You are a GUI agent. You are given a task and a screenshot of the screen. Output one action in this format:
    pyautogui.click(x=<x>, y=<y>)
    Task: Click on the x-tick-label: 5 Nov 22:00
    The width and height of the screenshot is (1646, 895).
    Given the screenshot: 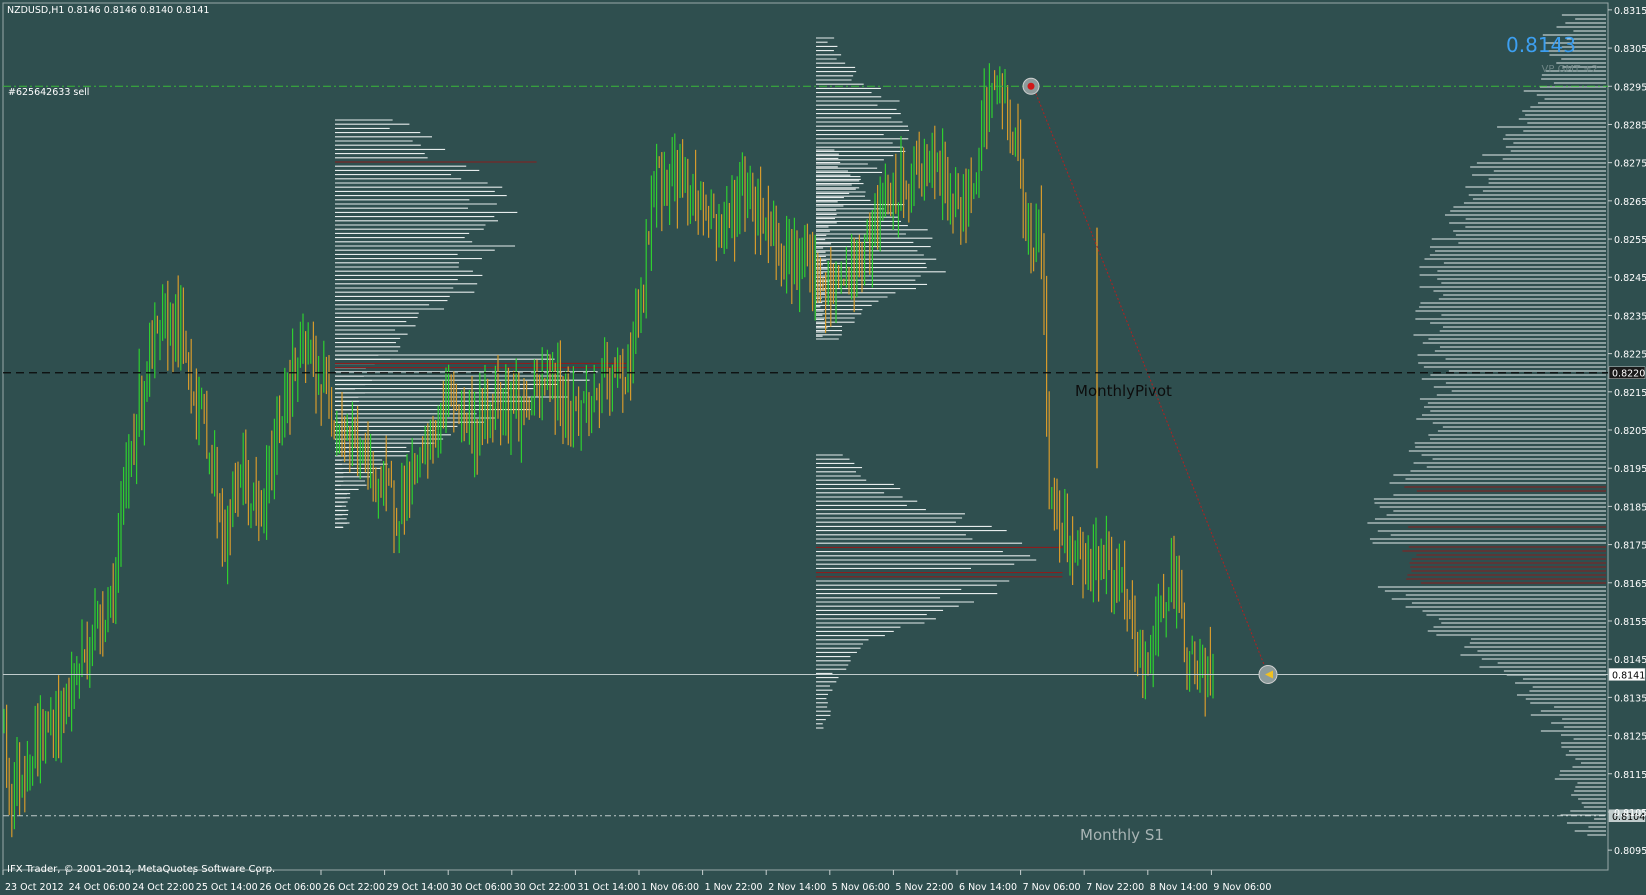 What is the action you would take?
    pyautogui.click(x=924, y=887)
    